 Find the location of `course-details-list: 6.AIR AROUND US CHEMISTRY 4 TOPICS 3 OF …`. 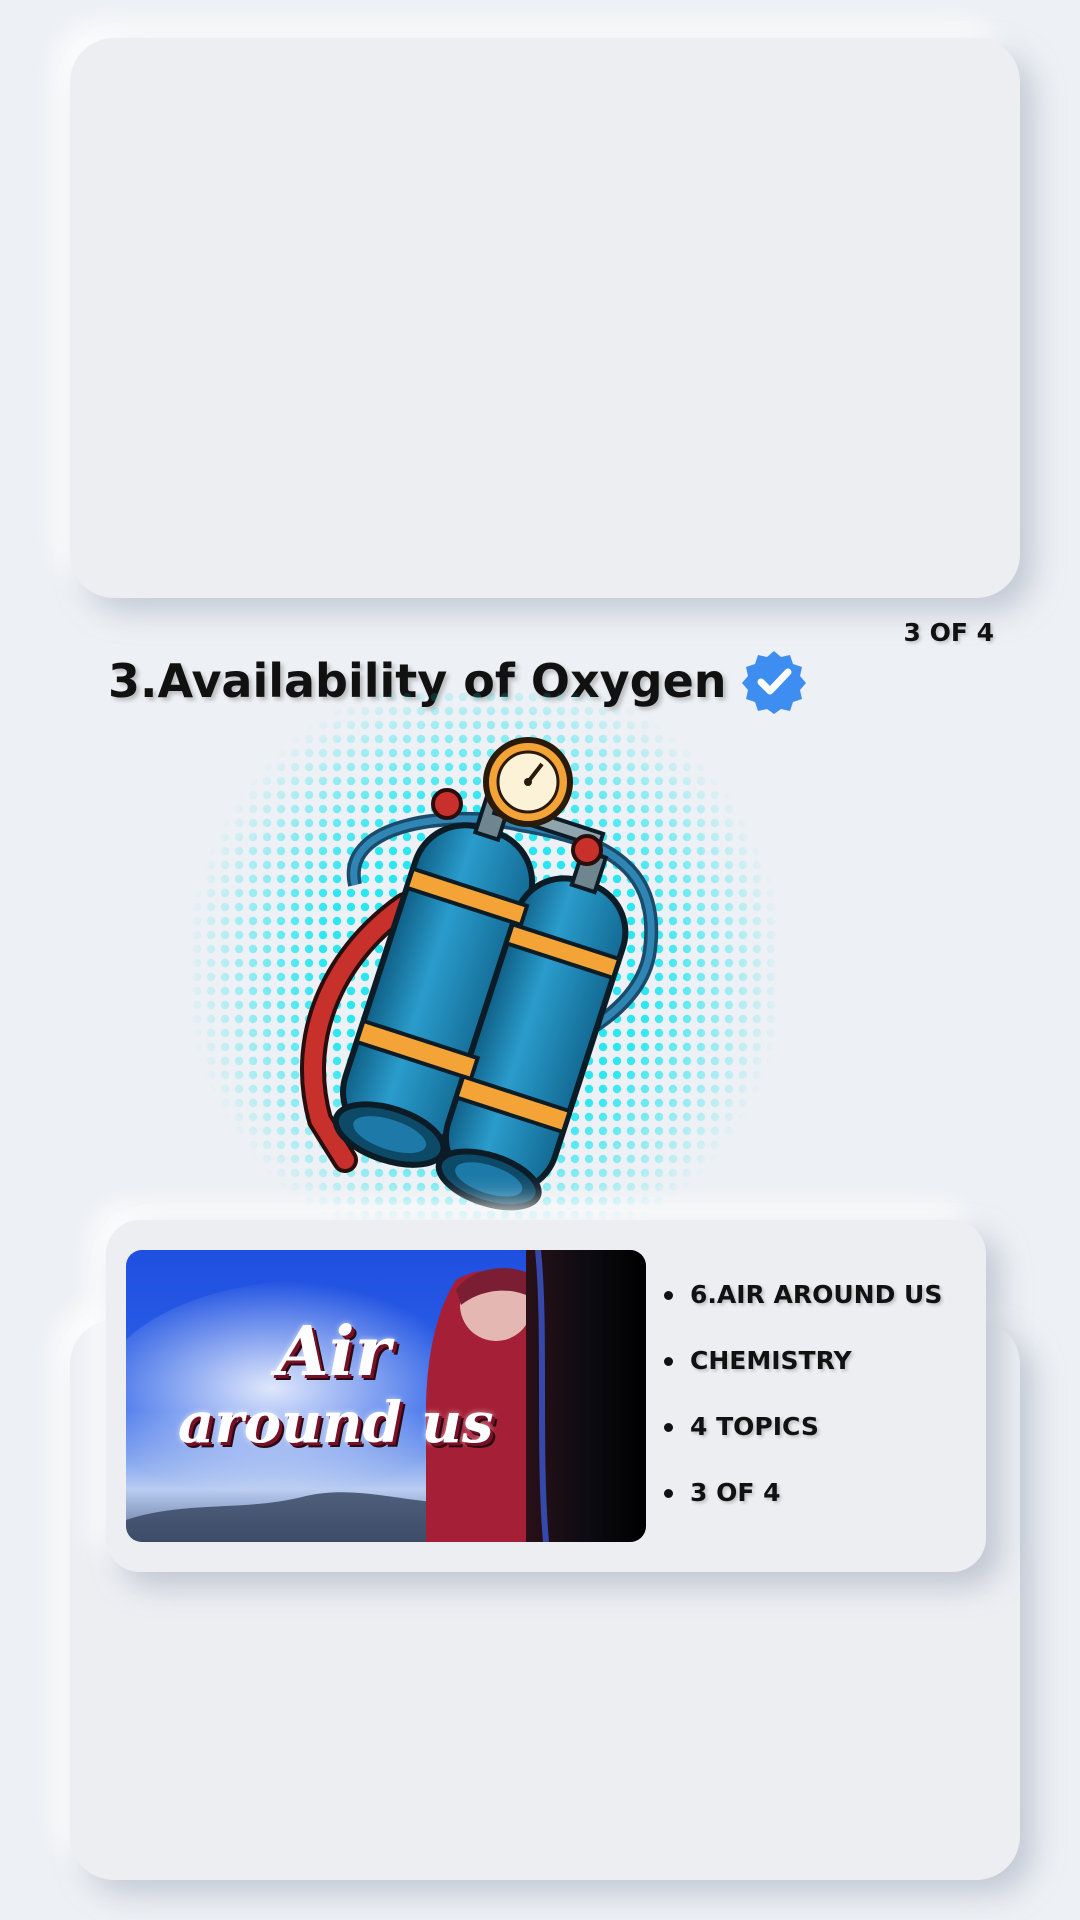

course-details-list: 6.AIR AROUND US CHEMISTRY 4 TOPICS 3 OF … is located at coordinates (818, 1394).